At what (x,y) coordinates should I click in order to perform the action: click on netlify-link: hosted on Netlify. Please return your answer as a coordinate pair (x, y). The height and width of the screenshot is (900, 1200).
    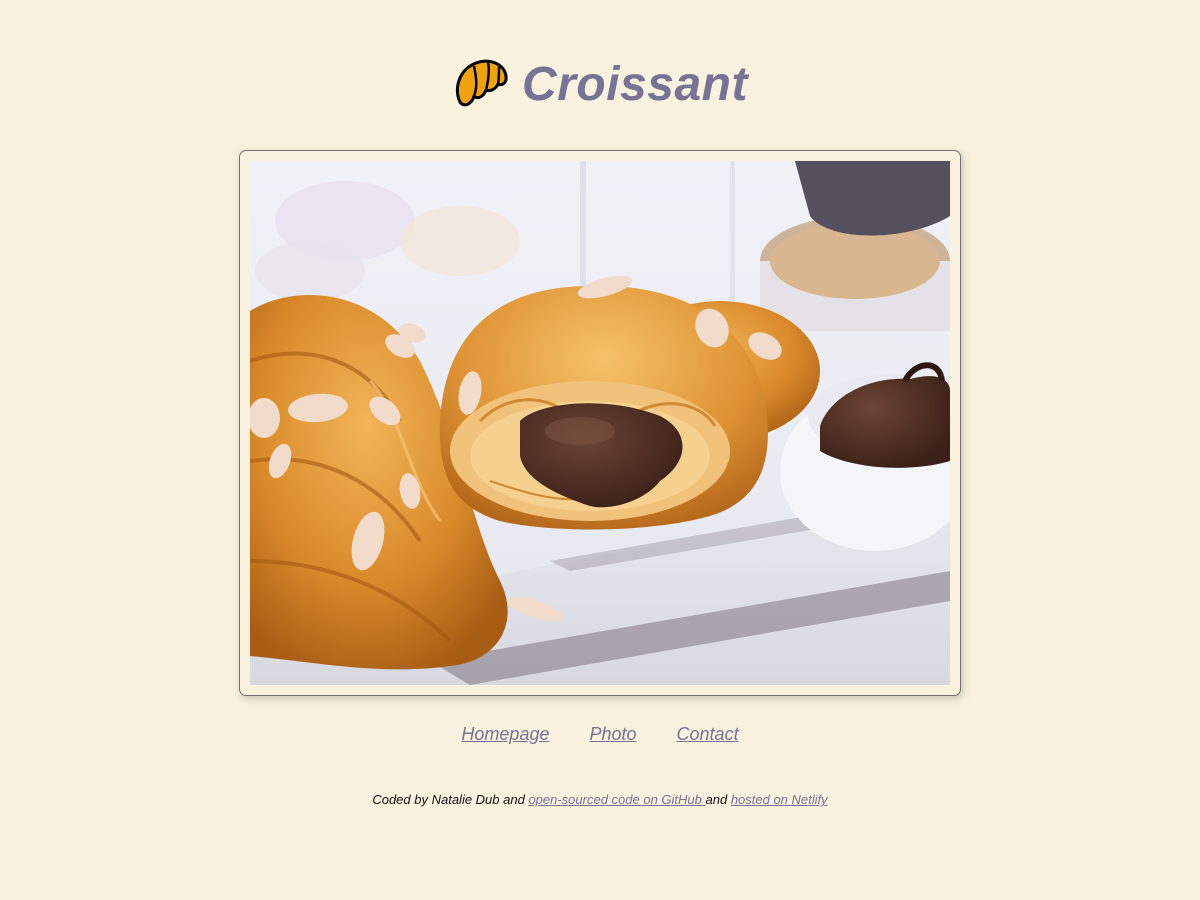
    Looking at the image, I should click on (779, 799).